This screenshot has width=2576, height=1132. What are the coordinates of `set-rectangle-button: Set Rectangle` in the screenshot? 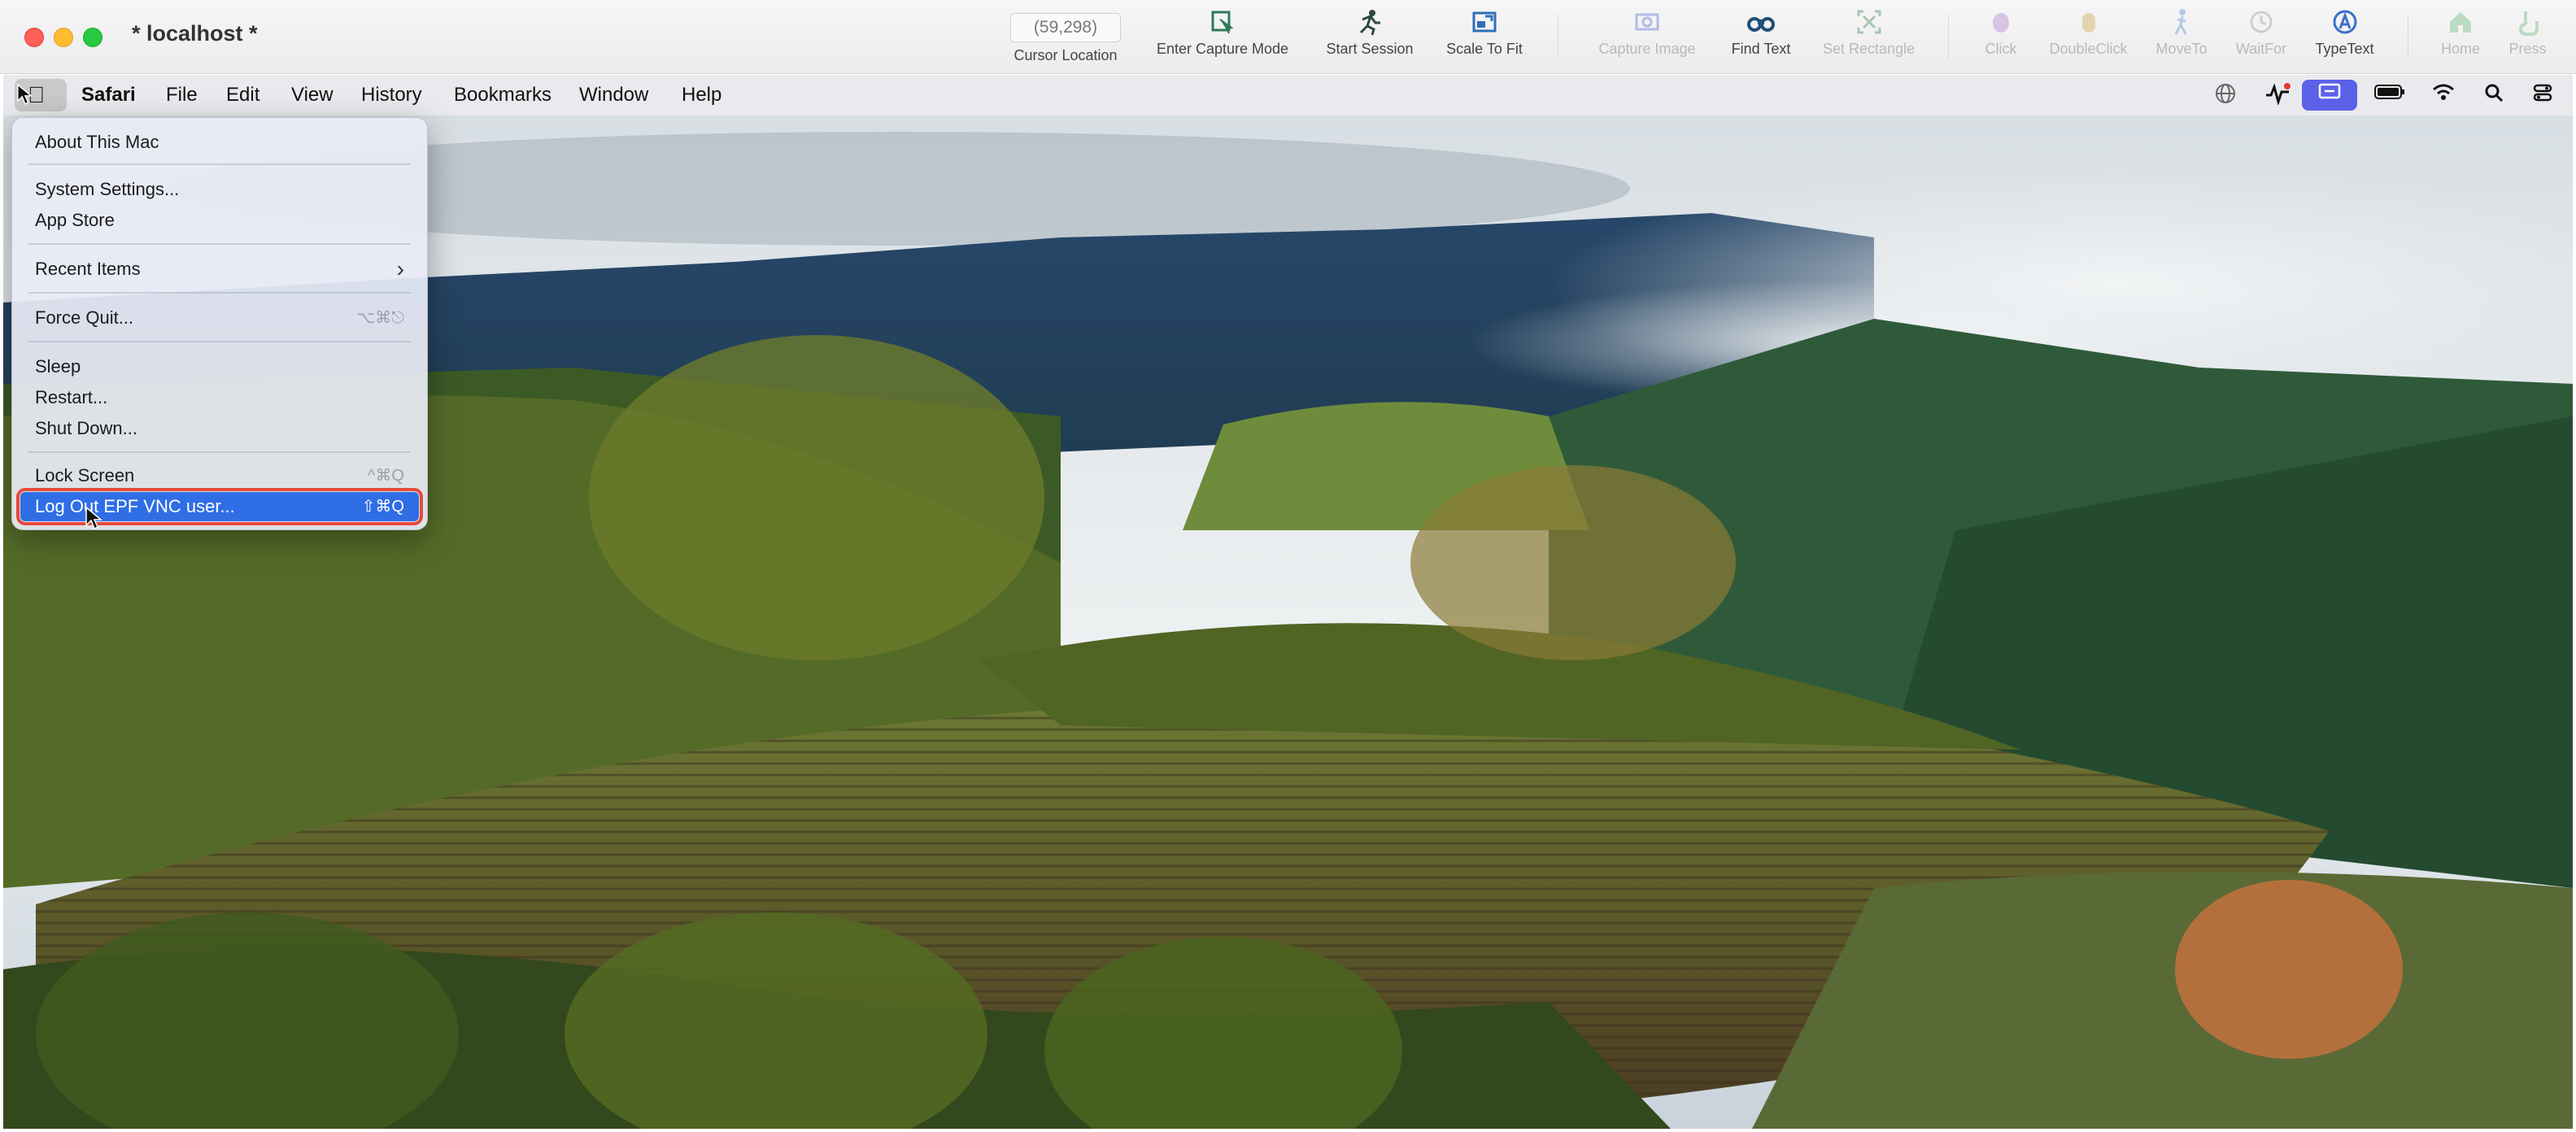 It's located at (1869, 39).